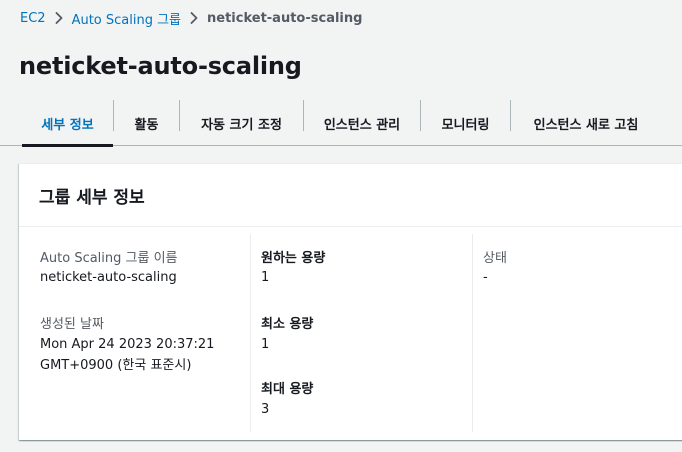  I want to click on desired-capacity-value: 1, so click(265, 277).